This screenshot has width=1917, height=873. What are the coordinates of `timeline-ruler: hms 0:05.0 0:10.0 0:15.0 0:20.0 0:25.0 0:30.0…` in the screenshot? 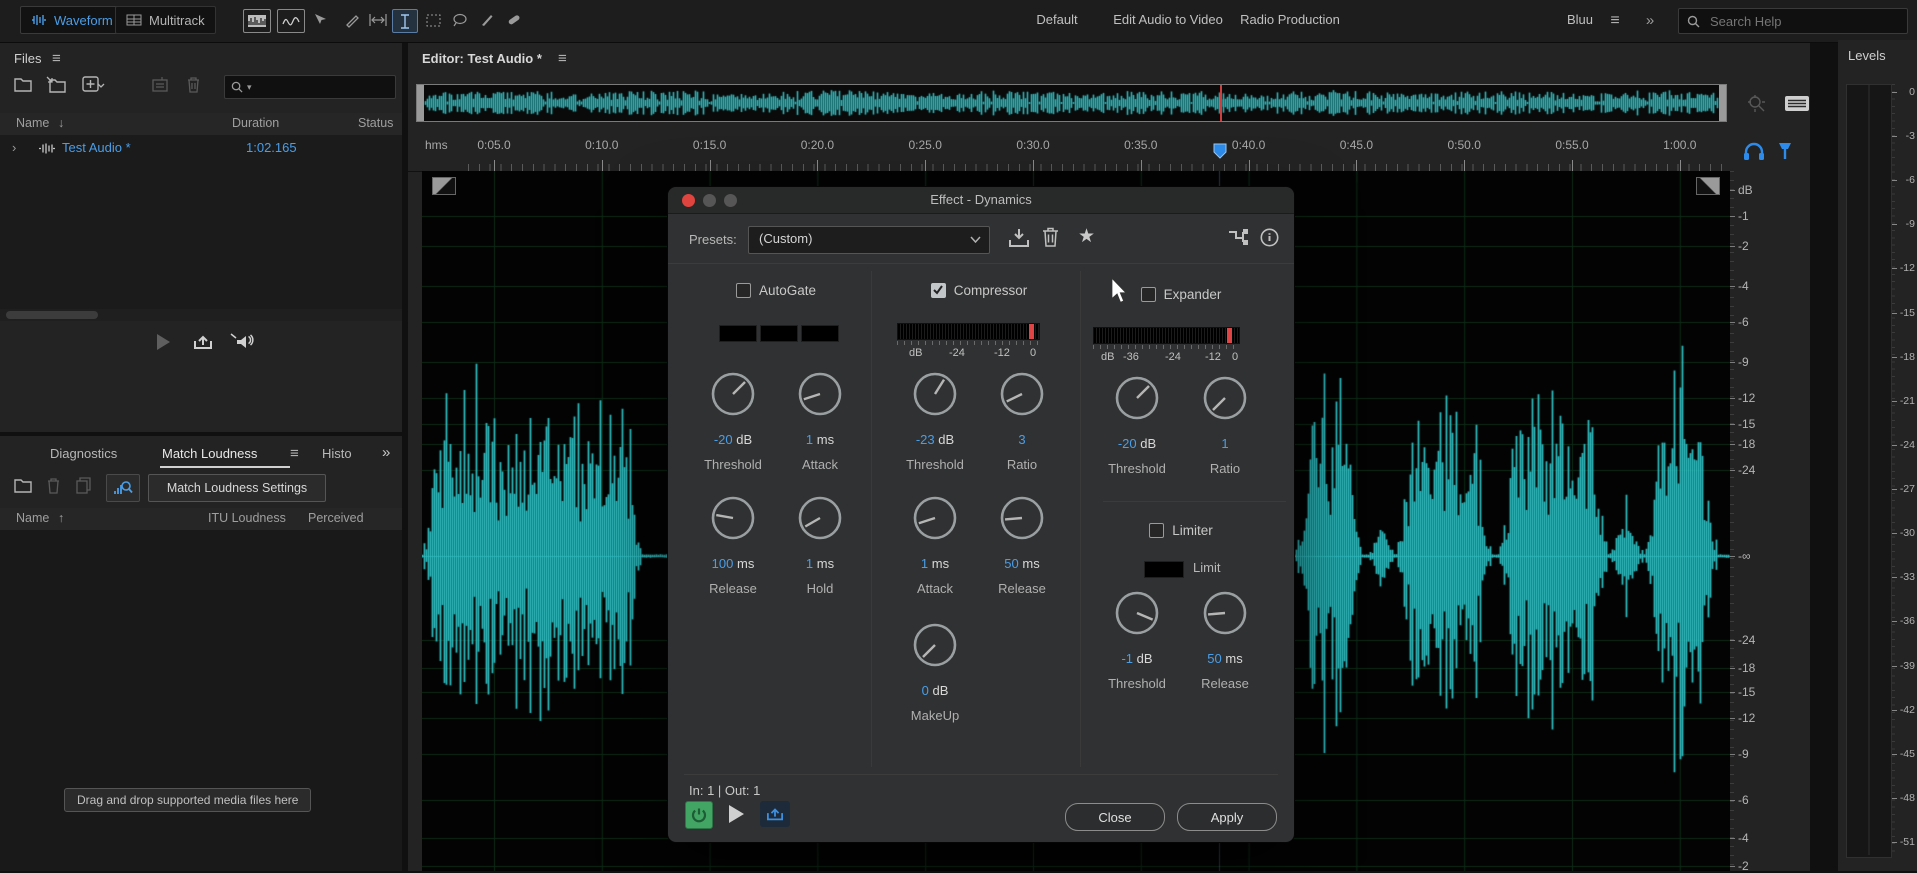 It's located at (1109, 154).